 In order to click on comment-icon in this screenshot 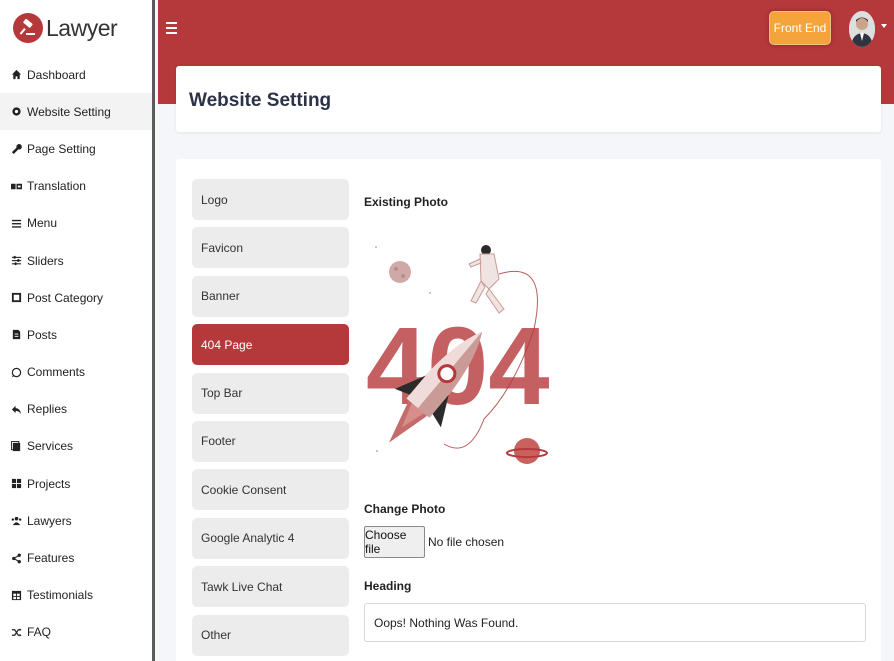, I will do `click(16, 372)`.